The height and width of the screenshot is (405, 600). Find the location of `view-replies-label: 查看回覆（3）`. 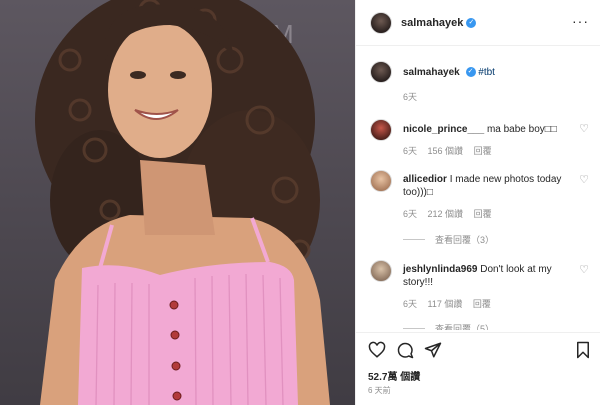

view-replies-label: 查看回覆（3） is located at coordinates (464, 239).